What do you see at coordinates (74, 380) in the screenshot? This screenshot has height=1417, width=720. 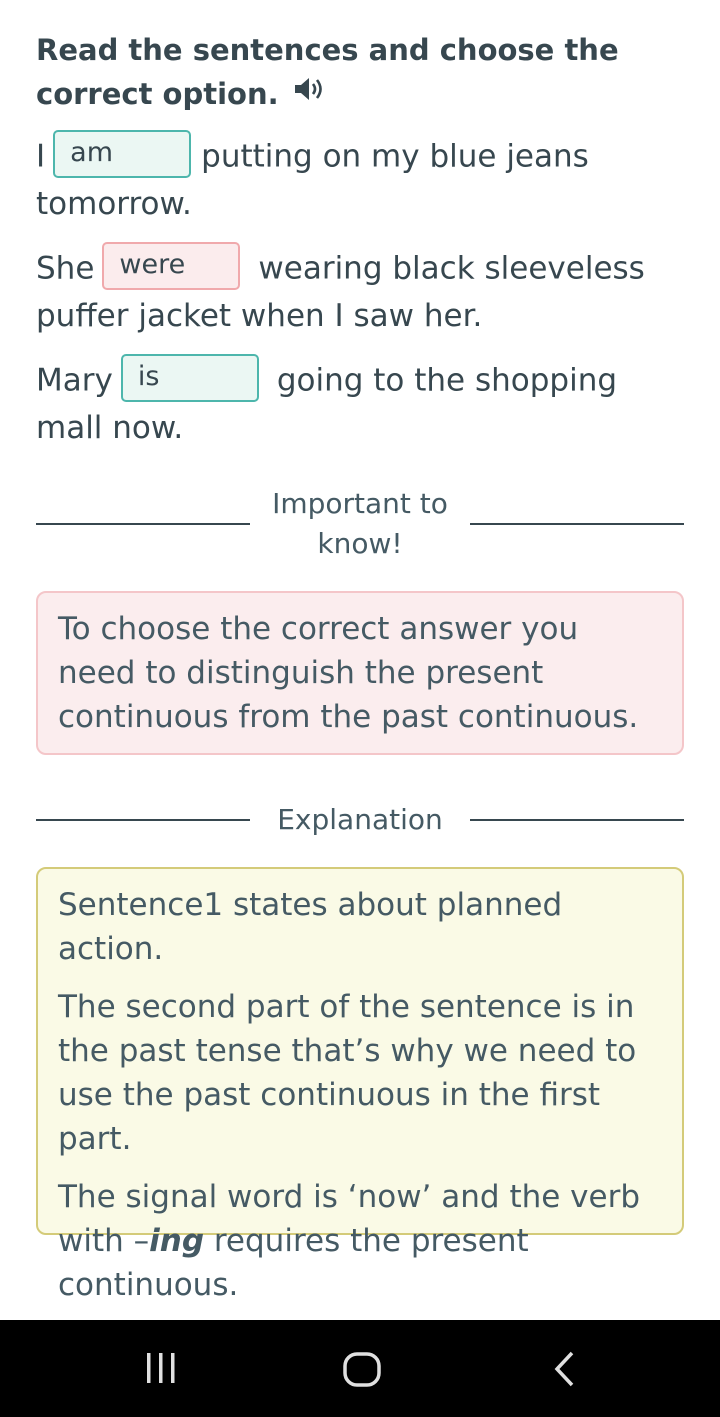 I see `sentence-3-start: Mary` at bounding box center [74, 380].